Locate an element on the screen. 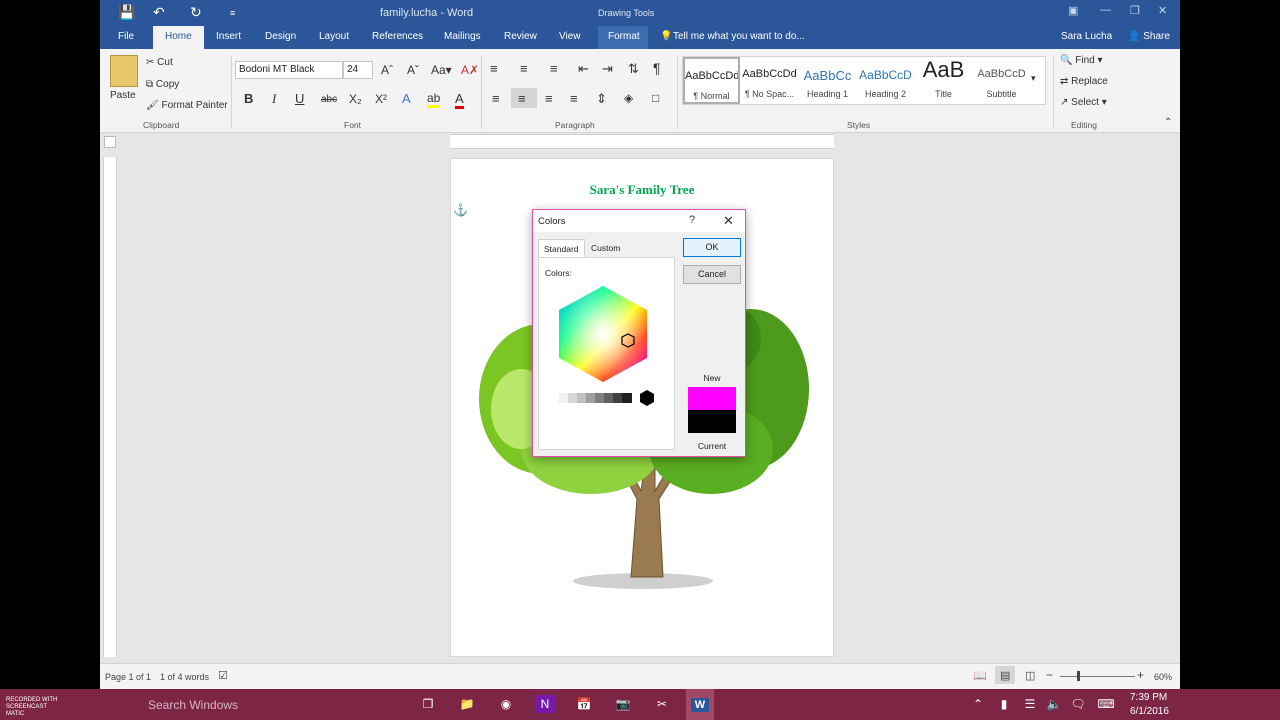  decrease-indent-icon: ⇤ is located at coordinates (583, 69).